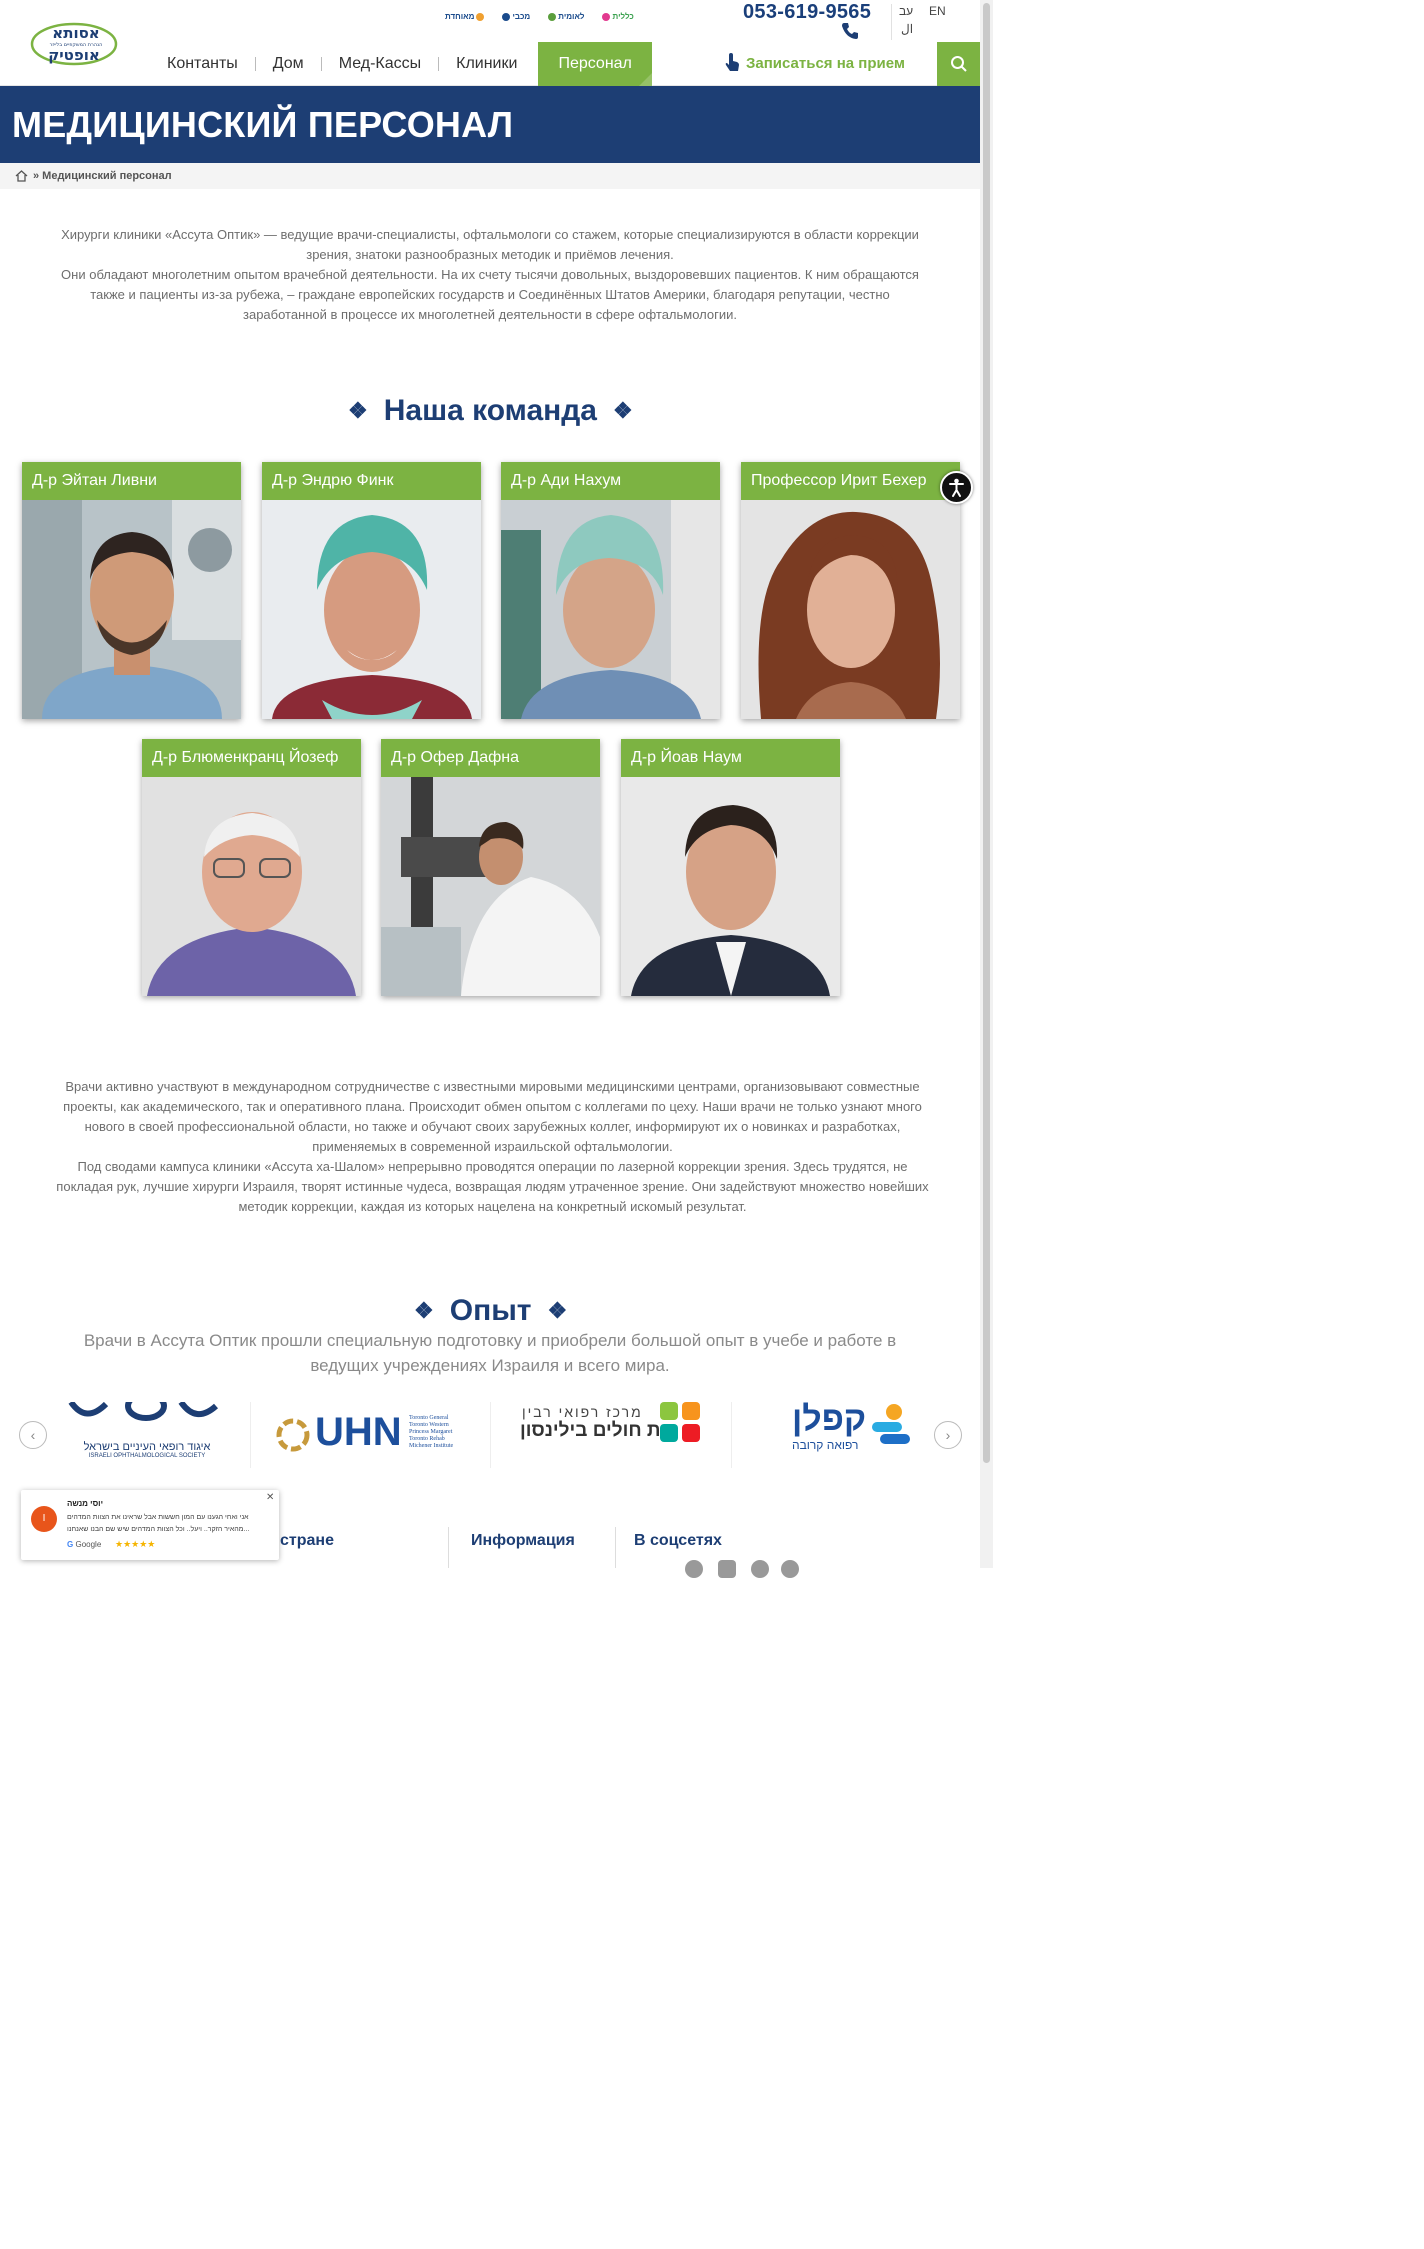 Image resolution: width=1424 pixels, height=2249 pixels. I want to click on scrollbar-thumb, so click(986, 733).